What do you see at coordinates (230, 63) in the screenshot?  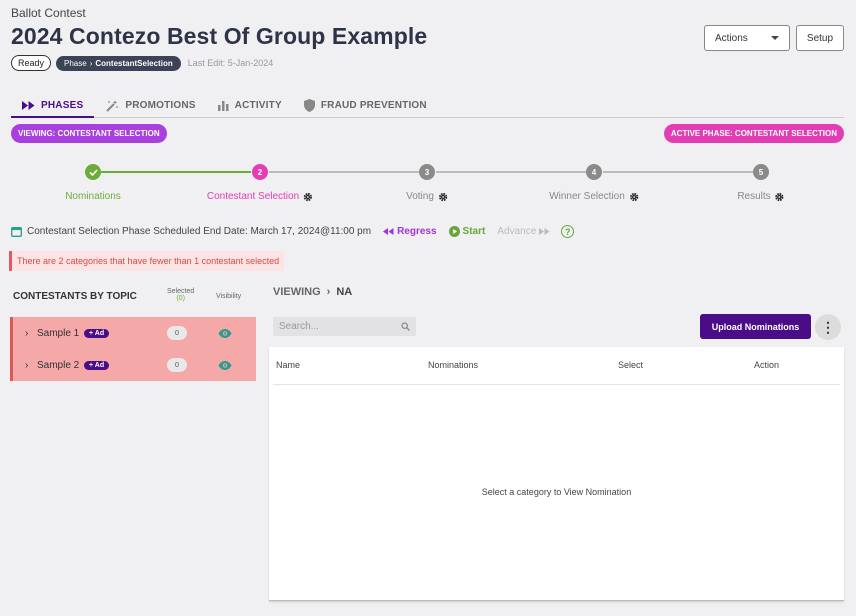 I see `last-edit-text: Last Edit: 5-Jan-2024` at bounding box center [230, 63].